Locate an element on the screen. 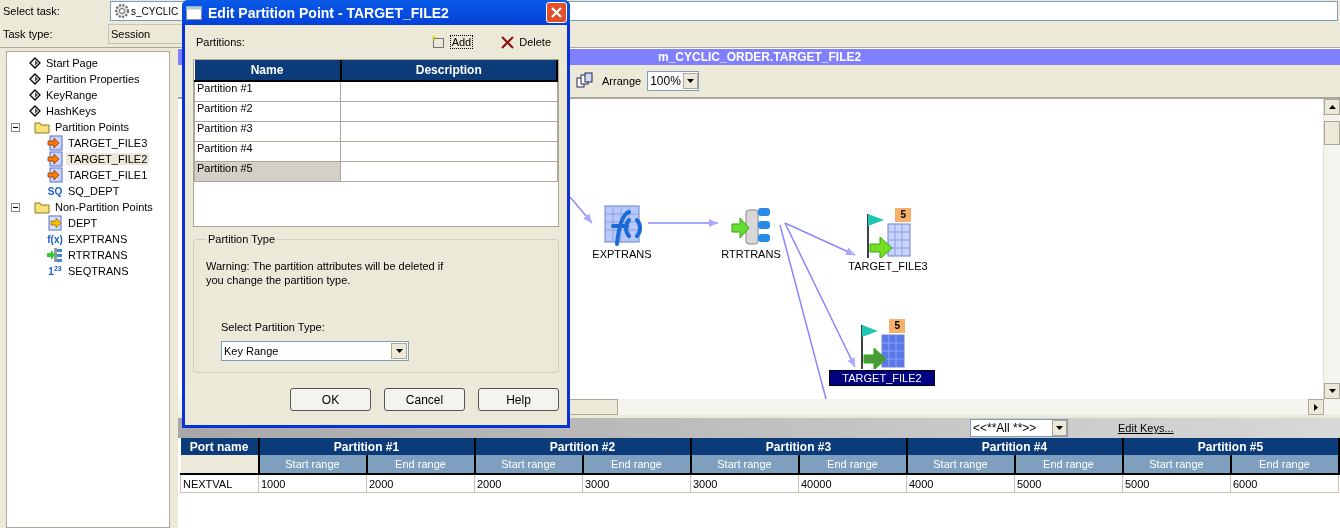  filter-dropdown: <<**All **>> is located at coordinates (1019, 428).